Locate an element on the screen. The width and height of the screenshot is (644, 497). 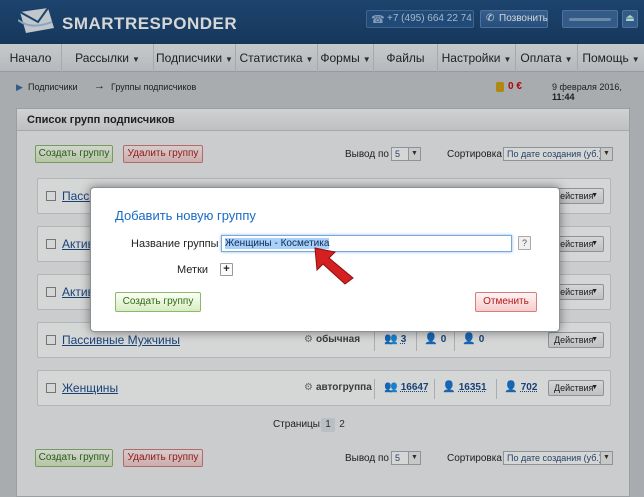
tags-label: Метки is located at coordinates (193, 270).